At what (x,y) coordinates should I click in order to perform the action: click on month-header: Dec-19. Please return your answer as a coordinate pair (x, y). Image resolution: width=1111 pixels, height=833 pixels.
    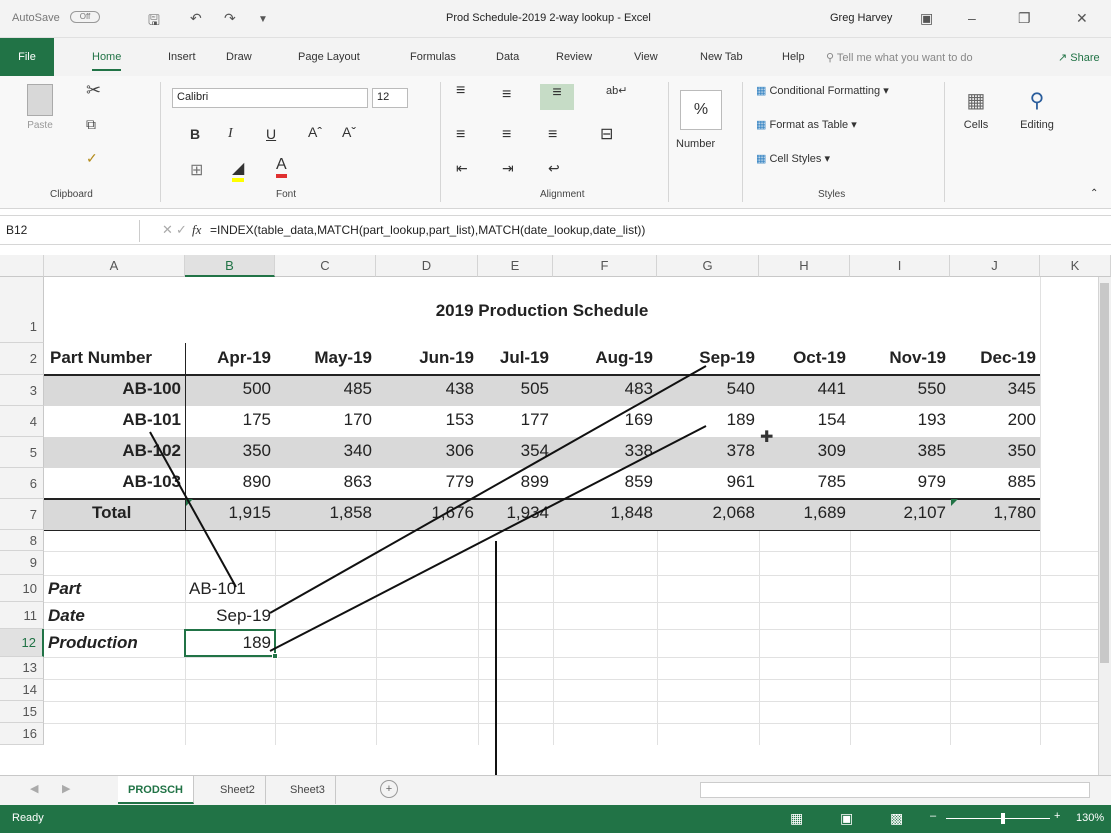
    Looking at the image, I should click on (993, 358).